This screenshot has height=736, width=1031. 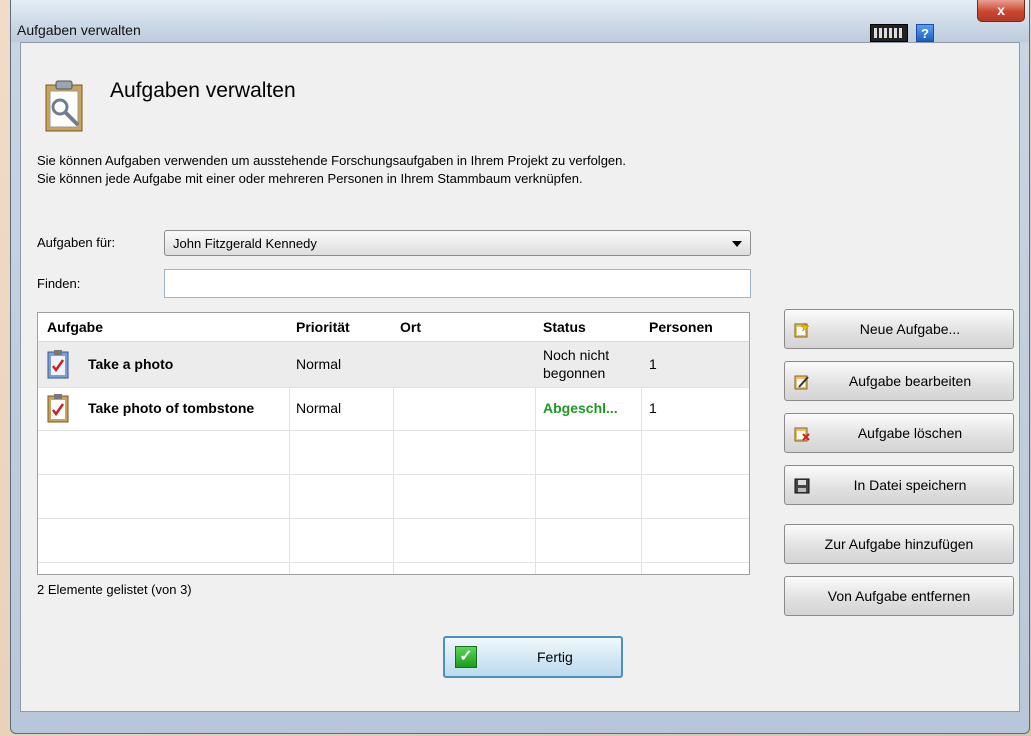 I want to click on keyboard-icon, so click(x=889, y=33).